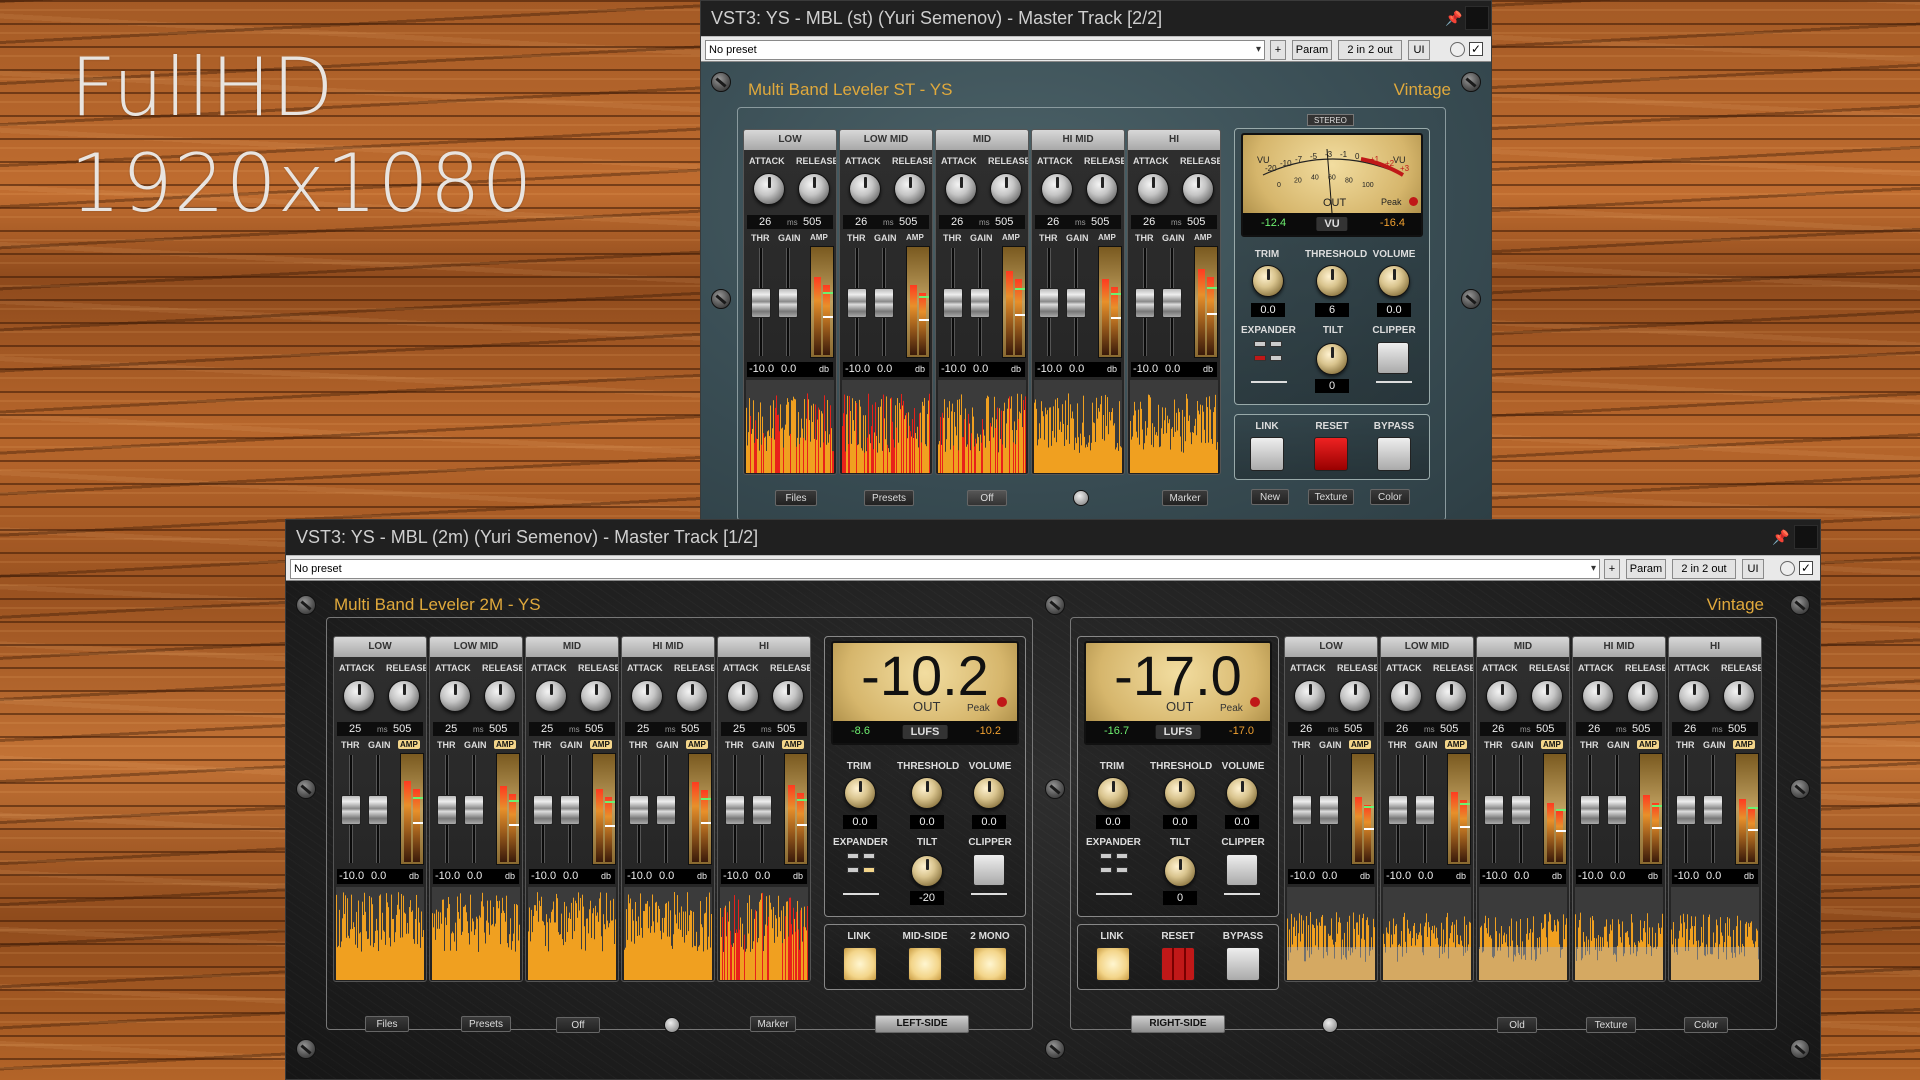  What do you see at coordinates (925, 732) in the screenshot?
I see `left-lufs-mode-button: LUFS` at bounding box center [925, 732].